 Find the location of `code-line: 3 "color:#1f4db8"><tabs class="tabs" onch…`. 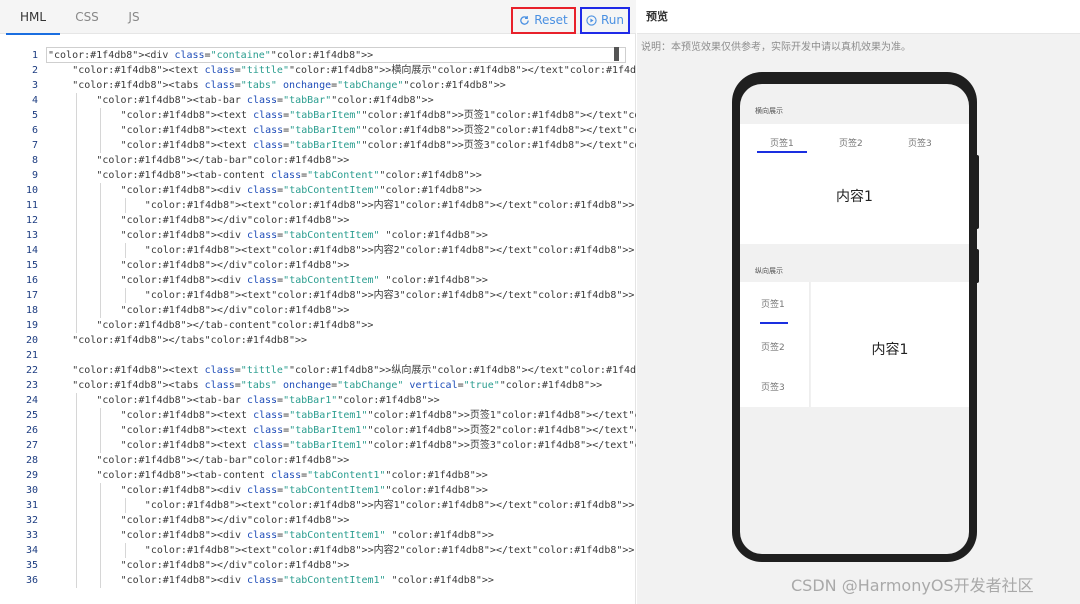

code-line: 3 "color:#1f4db8"><tabs class="tabs" onch… is located at coordinates (318, 85).